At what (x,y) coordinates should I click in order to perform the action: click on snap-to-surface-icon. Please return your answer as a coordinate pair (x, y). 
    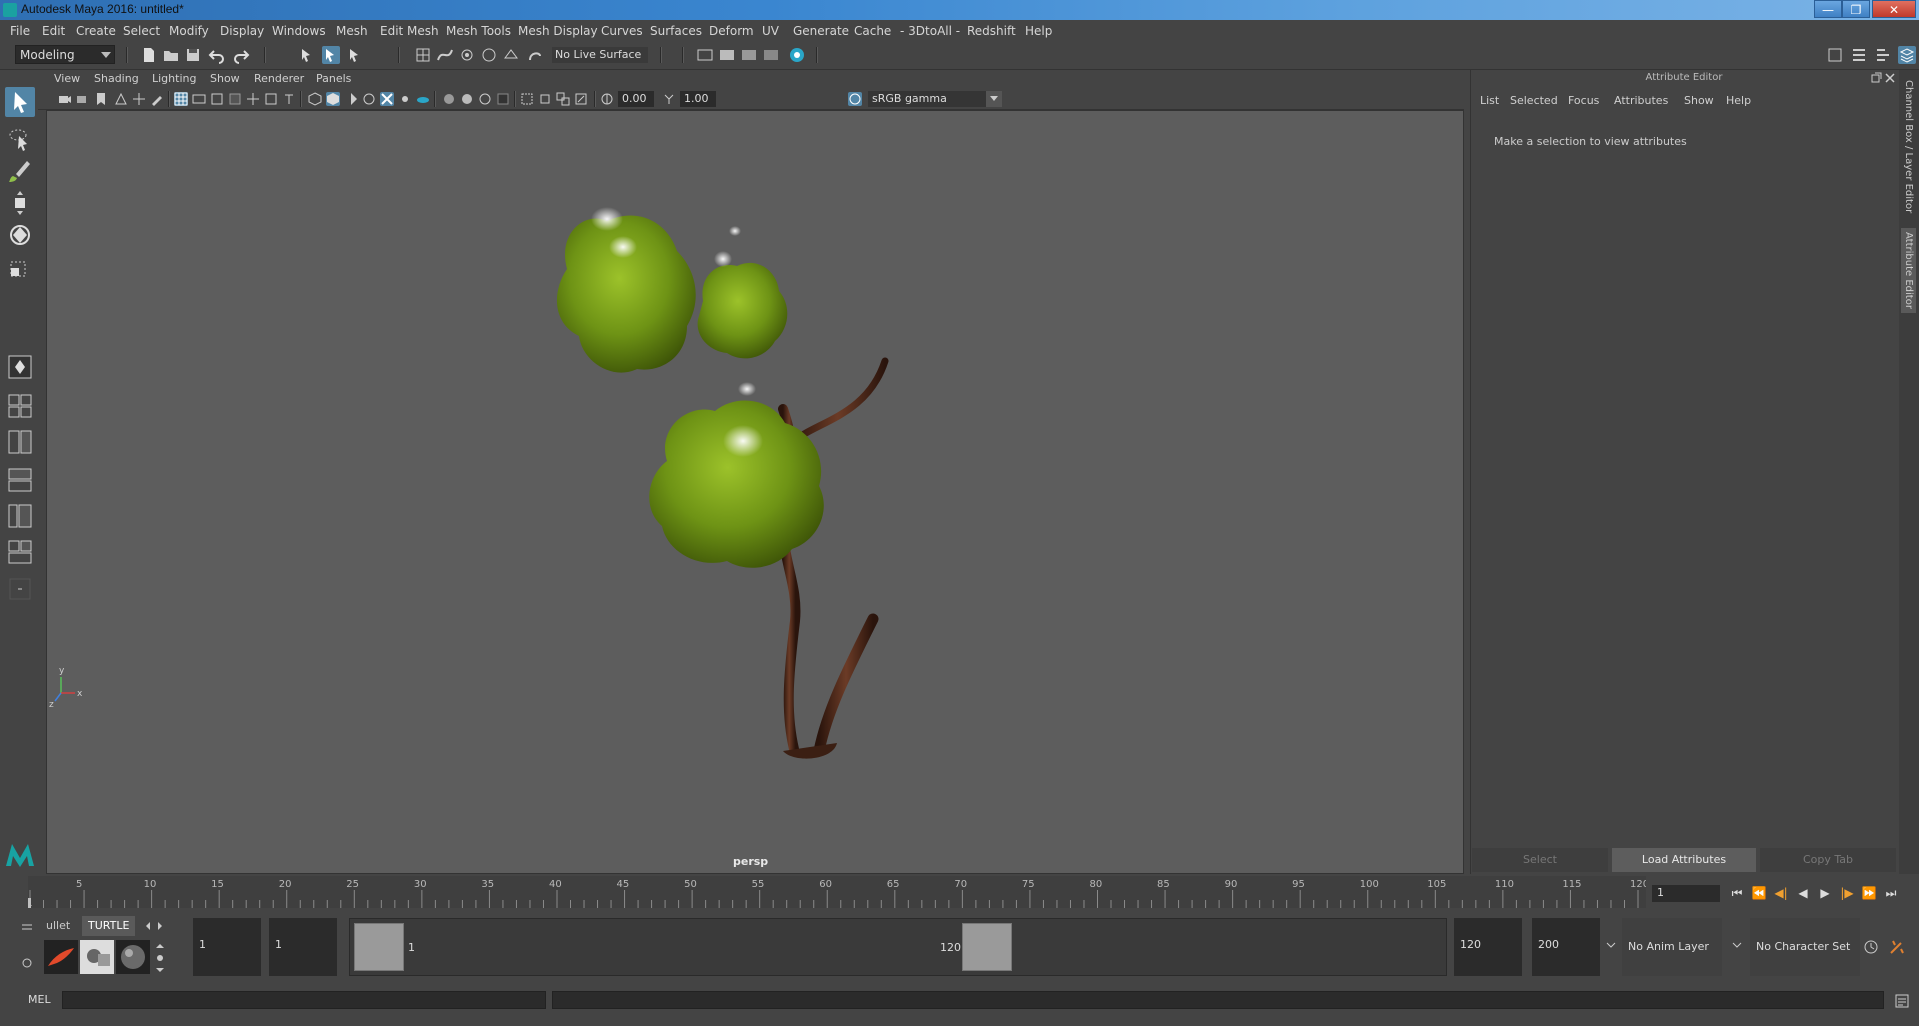
    Looking at the image, I should click on (511, 55).